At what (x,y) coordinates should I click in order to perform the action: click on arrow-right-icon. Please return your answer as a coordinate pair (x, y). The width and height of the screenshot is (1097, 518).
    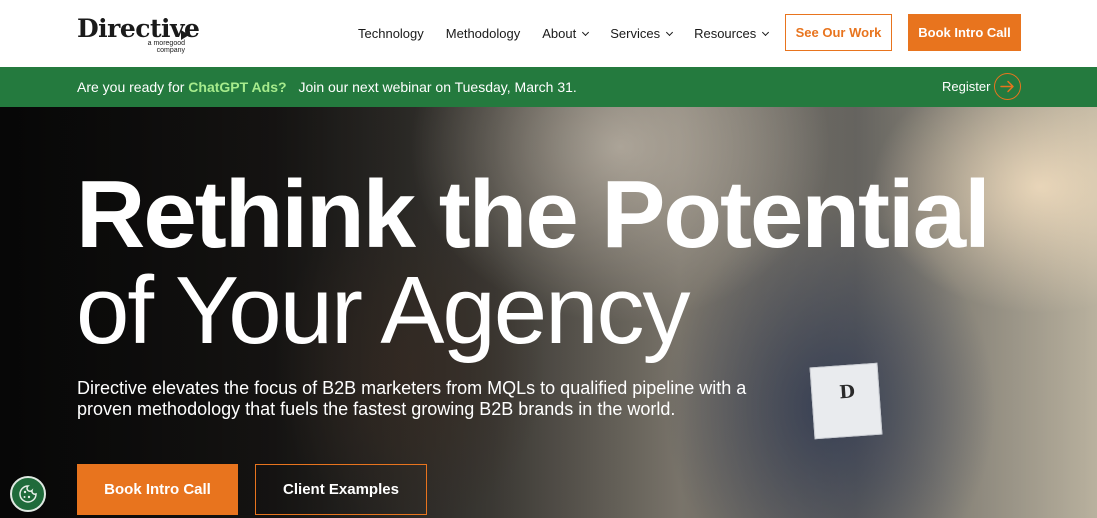
    Looking at the image, I should click on (1007, 86).